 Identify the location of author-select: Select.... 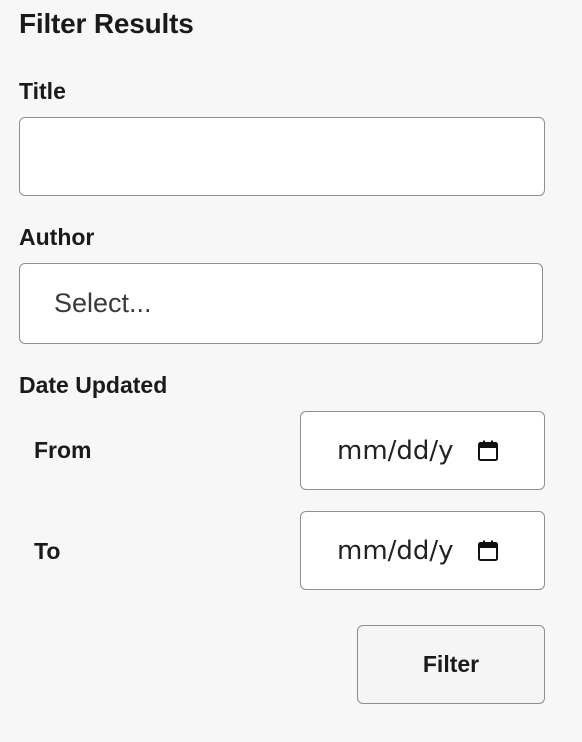
(281, 303).